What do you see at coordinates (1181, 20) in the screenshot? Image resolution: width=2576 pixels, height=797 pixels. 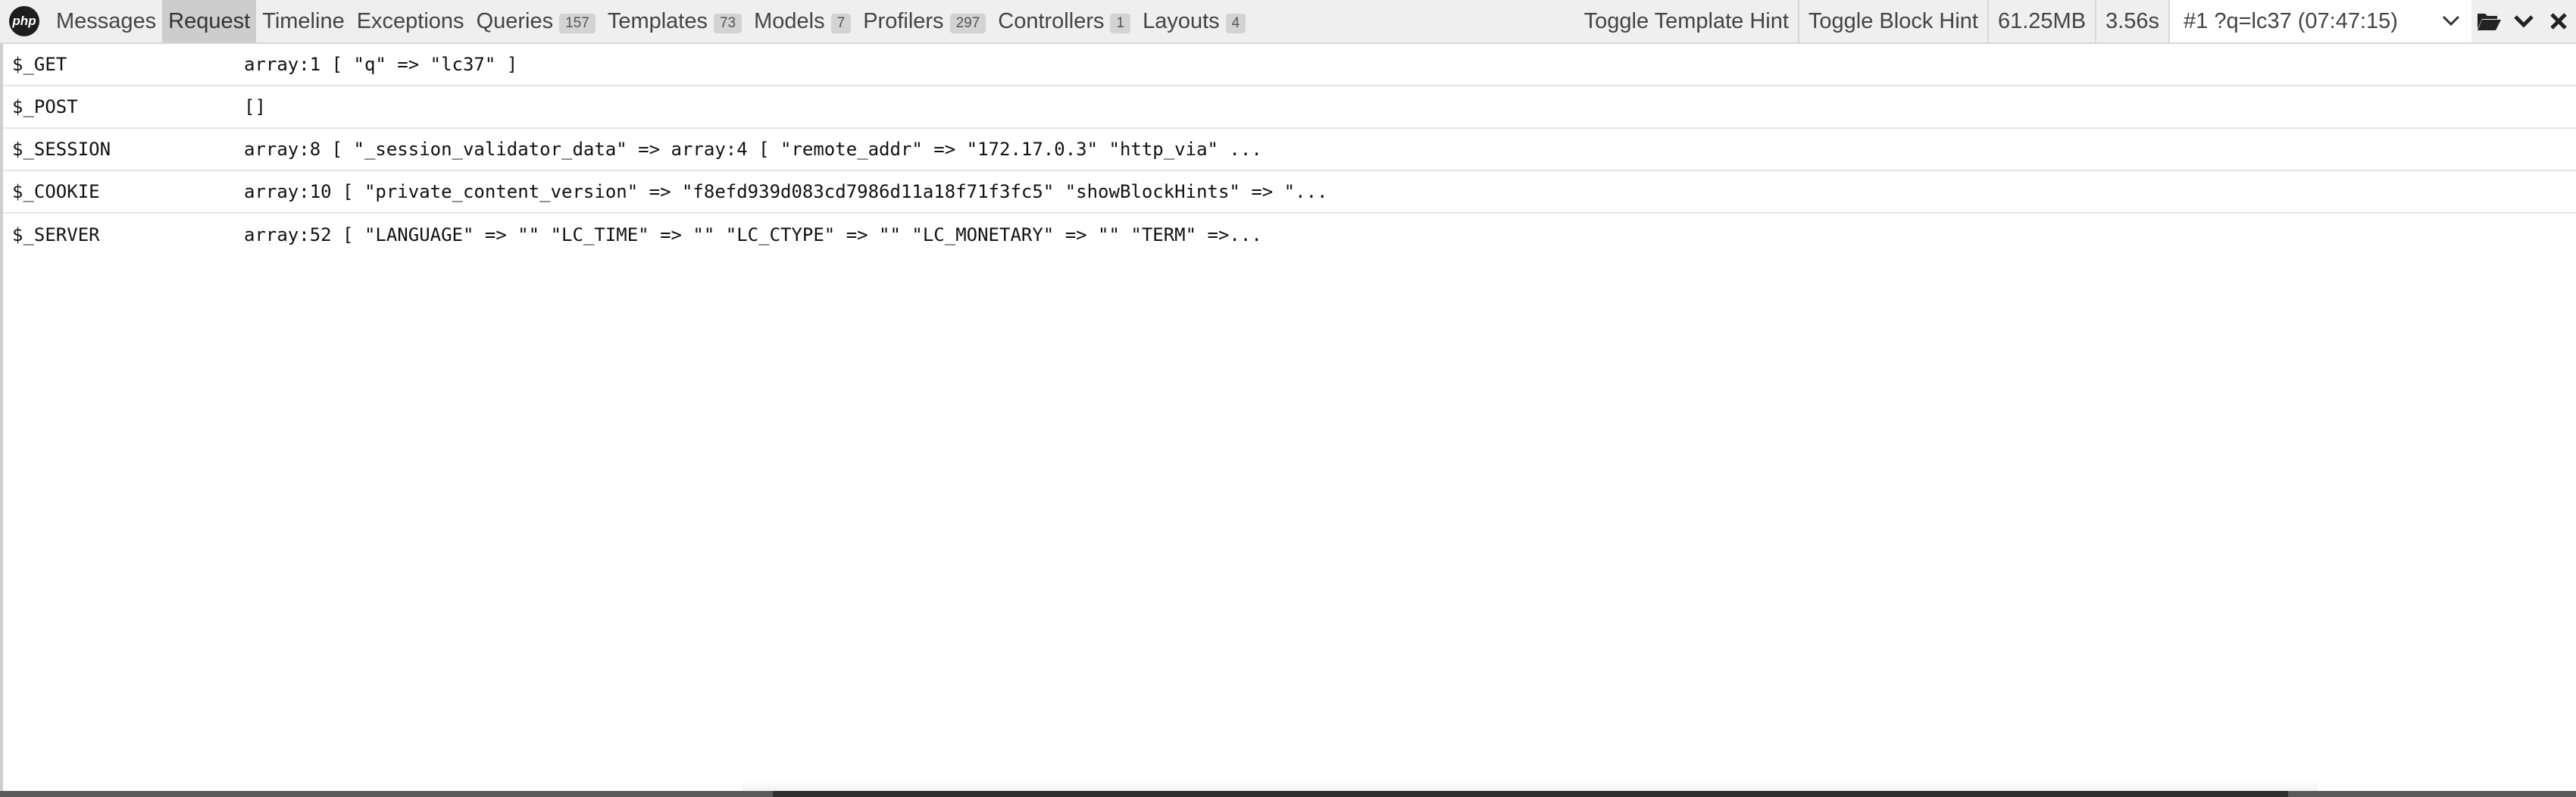 I see `tab-label: Layouts` at bounding box center [1181, 20].